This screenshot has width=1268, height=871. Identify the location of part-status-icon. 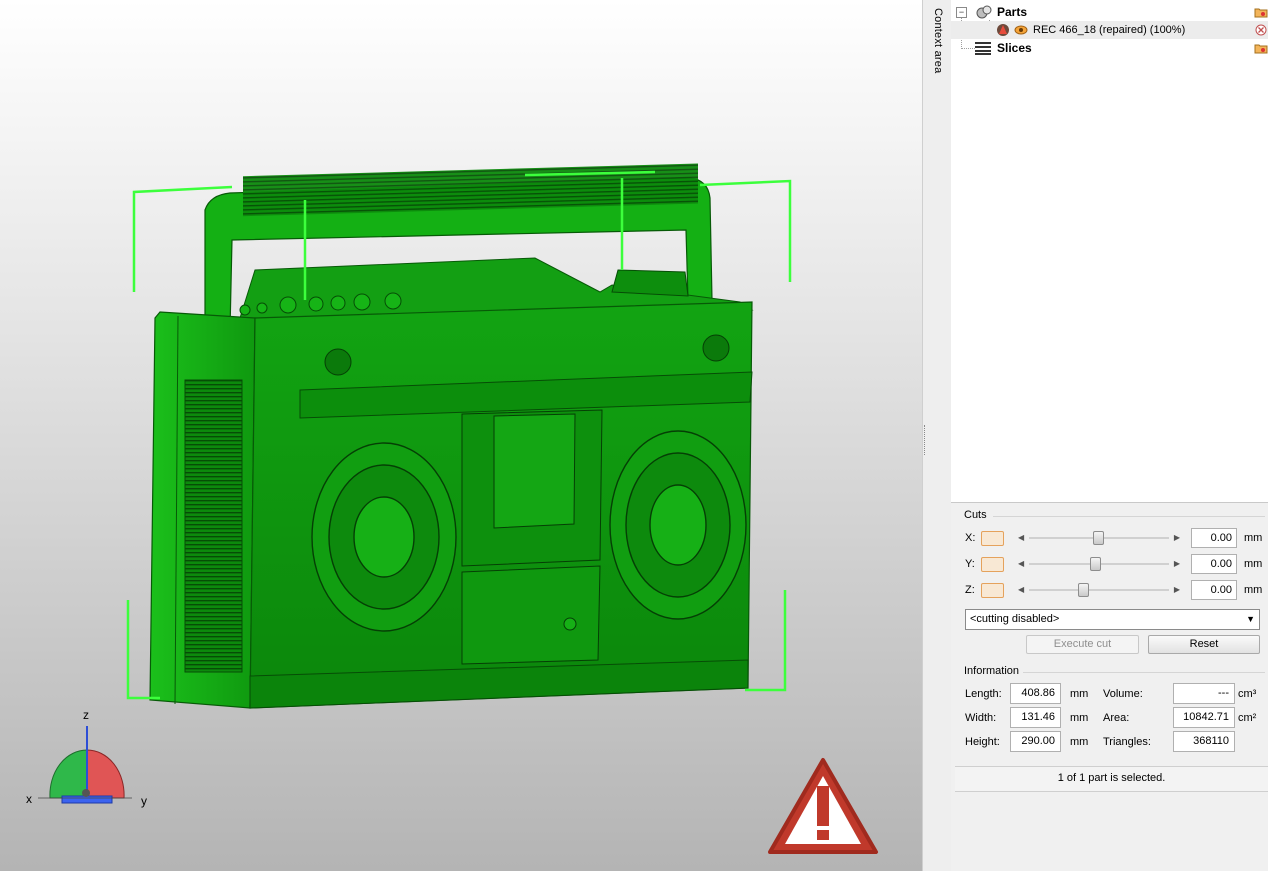
(1003, 30).